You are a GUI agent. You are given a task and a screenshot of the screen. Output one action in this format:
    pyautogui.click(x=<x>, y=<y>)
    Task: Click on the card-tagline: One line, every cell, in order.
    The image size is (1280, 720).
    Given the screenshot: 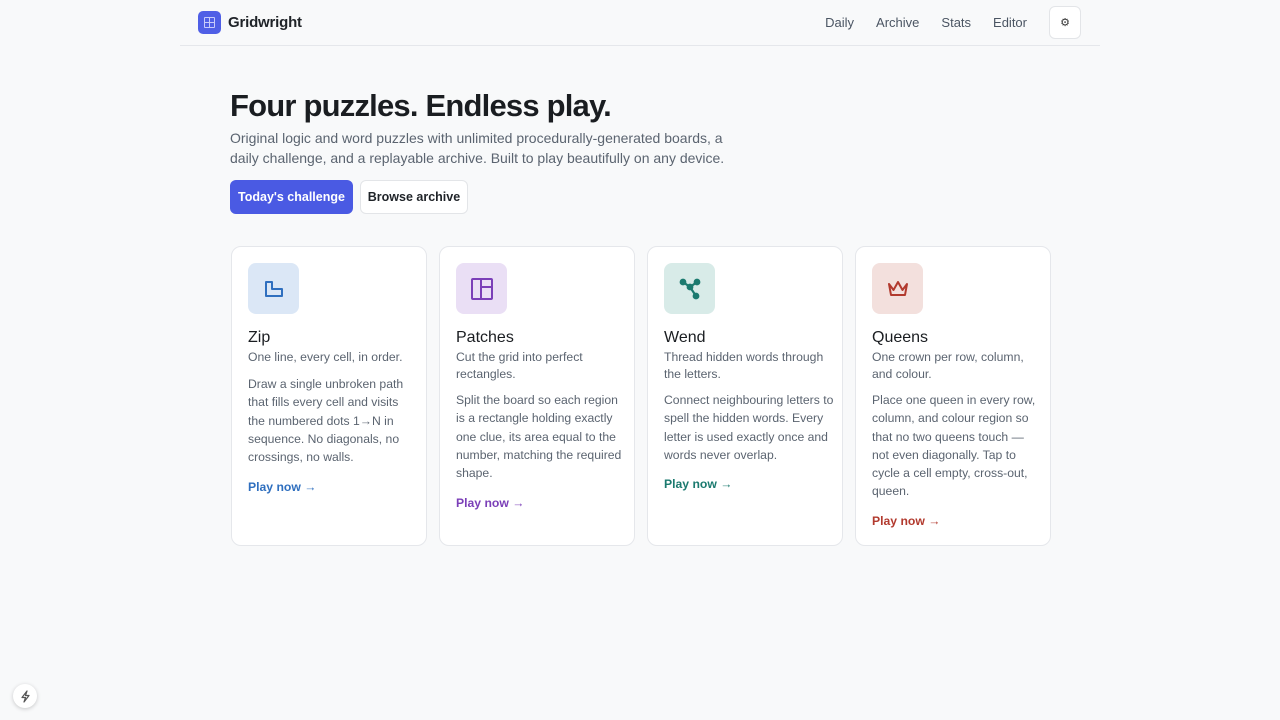 What is the action you would take?
    pyautogui.click(x=325, y=357)
    